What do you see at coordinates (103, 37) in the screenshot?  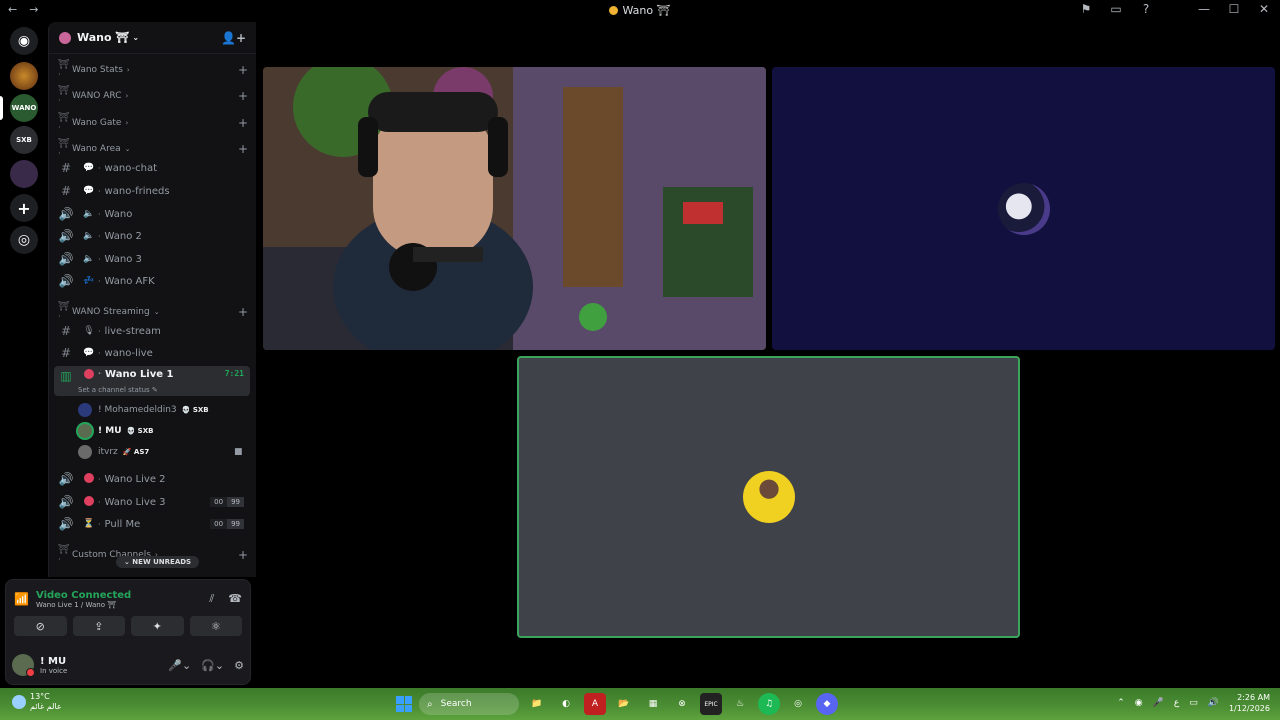 I see `guild-name: Wano ⛩` at bounding box center [103, 37].